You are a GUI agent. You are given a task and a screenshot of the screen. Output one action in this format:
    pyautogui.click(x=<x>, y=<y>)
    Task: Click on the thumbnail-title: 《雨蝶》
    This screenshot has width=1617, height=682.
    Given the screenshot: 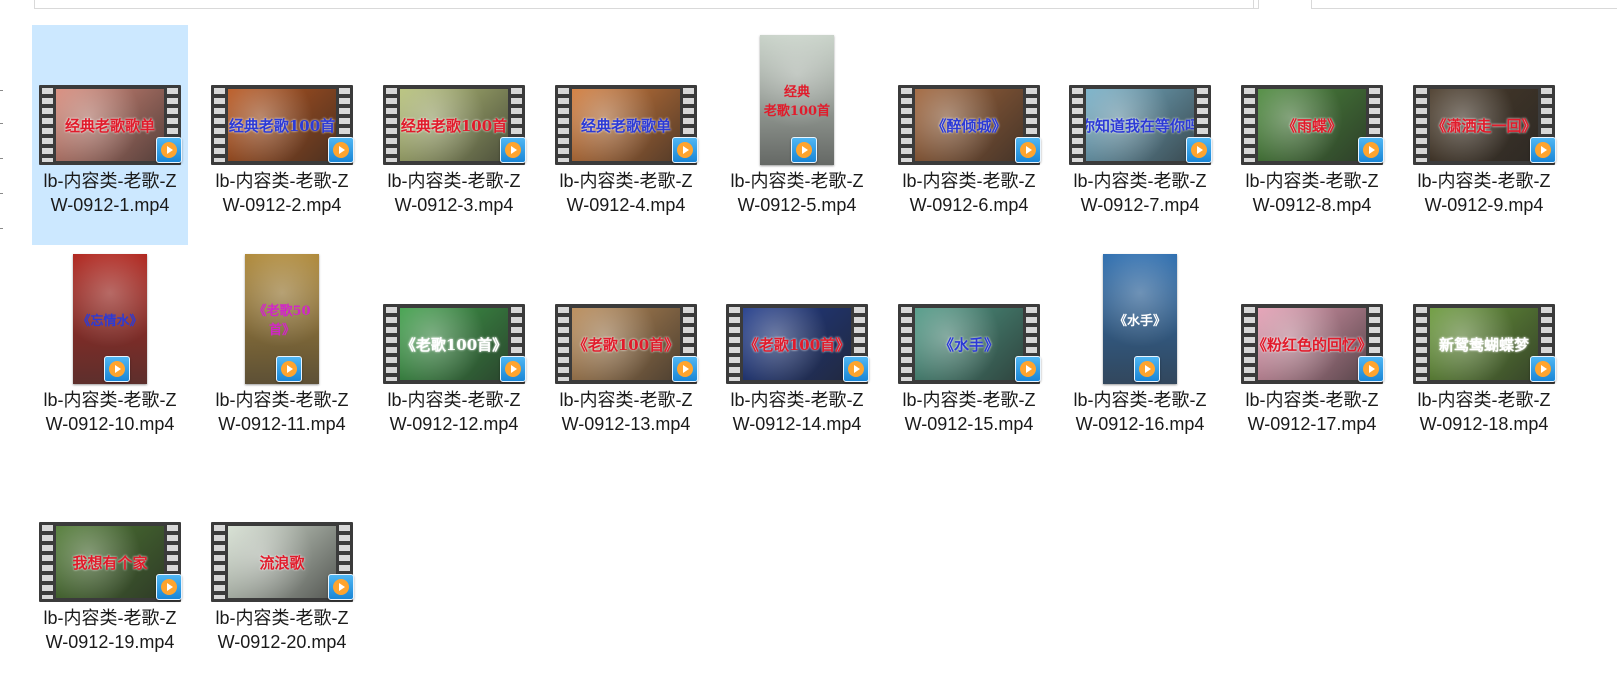 What is the action you would take?
    pyautogui.click(x=1311, y=125)
    